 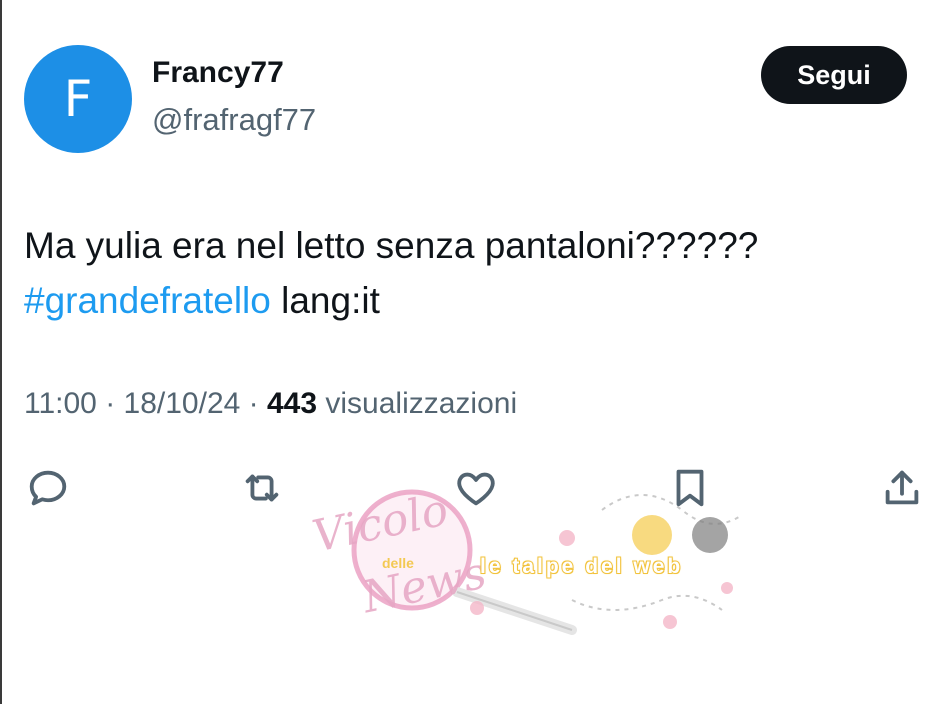 What do you see at coordinates (325, 300) in the screenshot?
I see `tweet-suffix: lang:it` at bounding box center [325, 300].